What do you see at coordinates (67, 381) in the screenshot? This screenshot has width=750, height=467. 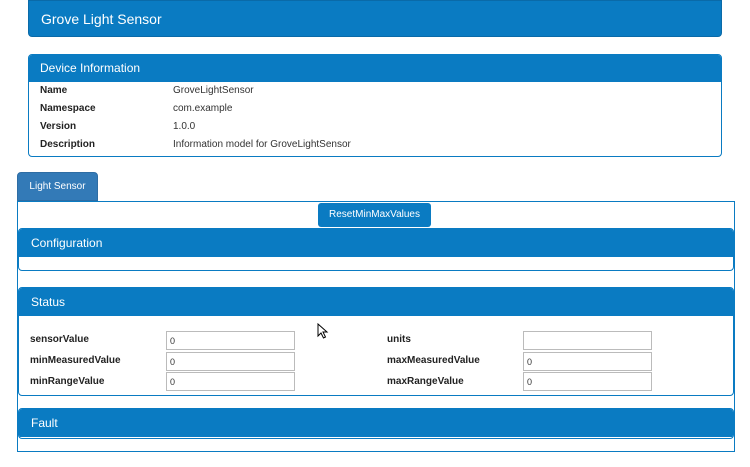 I see `min-range-value-label: minRangeValue` at bounding box center [67, 381].